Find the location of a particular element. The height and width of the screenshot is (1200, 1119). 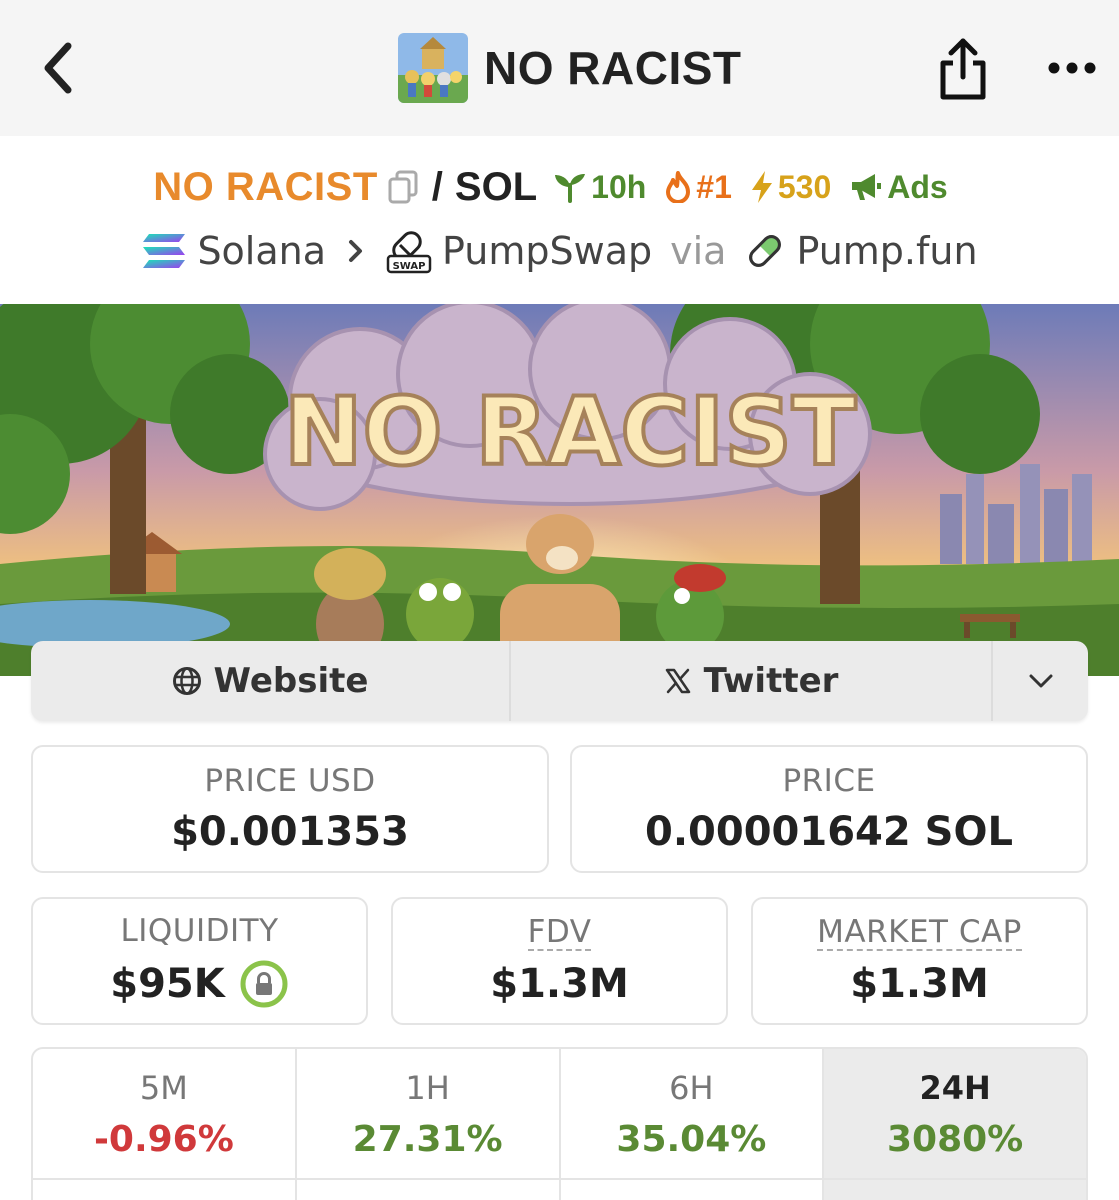

launchpad-name: Pump.fun is located at coordinates (887, 251).